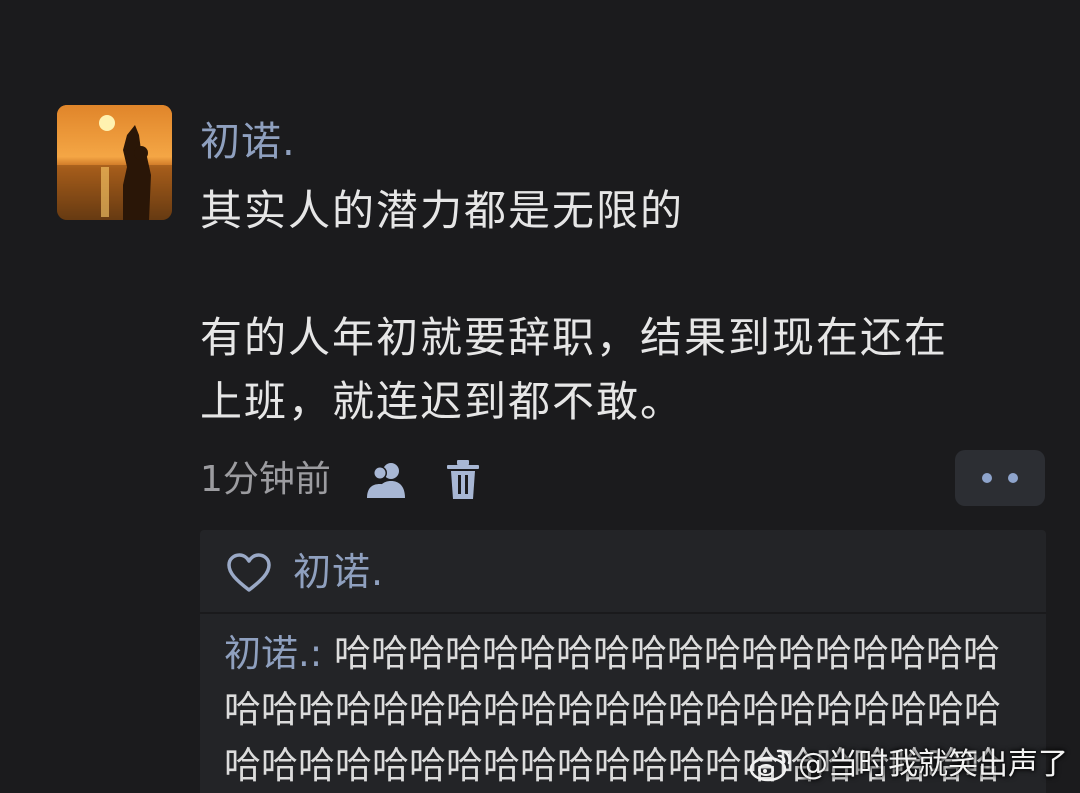 The height and width of the screenshot is (793, 1080). What do you see at coordinates (248, 142) in the screenshot?
I see `post-author-name: 初诺.` at bounding box center [248, 142].